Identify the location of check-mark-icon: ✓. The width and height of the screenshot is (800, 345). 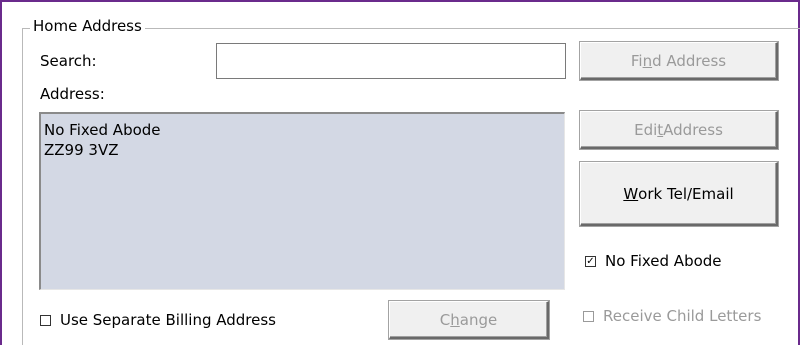
(590, 261).